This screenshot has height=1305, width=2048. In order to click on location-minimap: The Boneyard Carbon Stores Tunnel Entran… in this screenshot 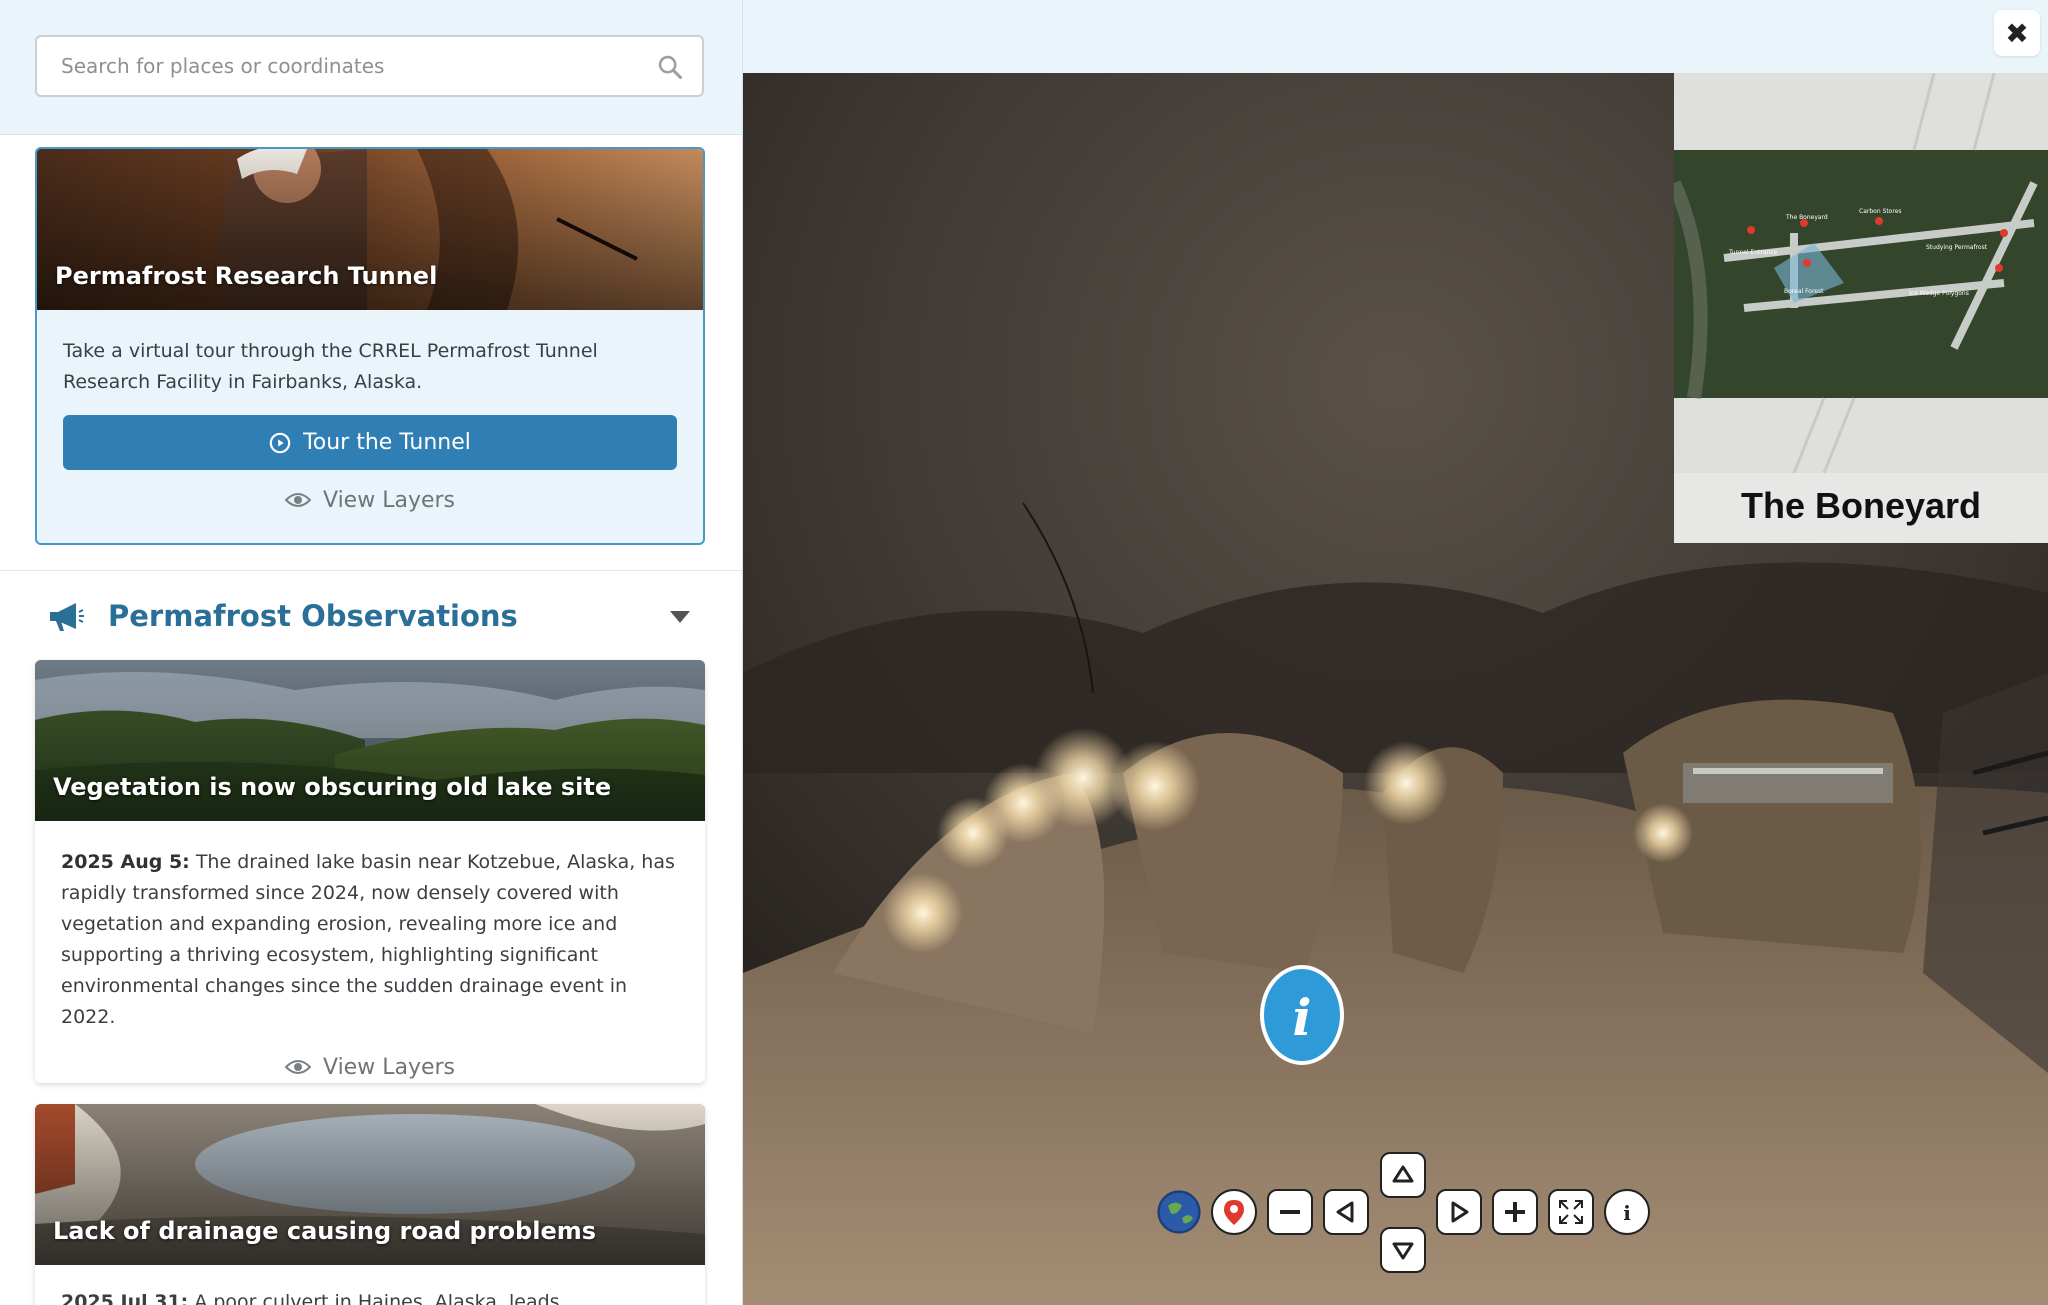, I will do `click(1861, 308)`.